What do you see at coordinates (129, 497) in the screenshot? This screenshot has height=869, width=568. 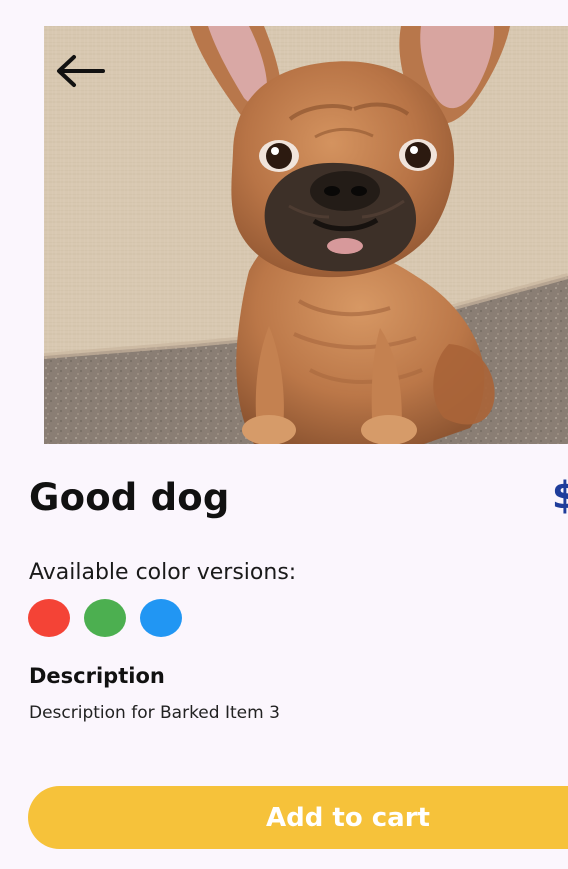 I see `product-title: Good dog` at bounding box center [129, 497].